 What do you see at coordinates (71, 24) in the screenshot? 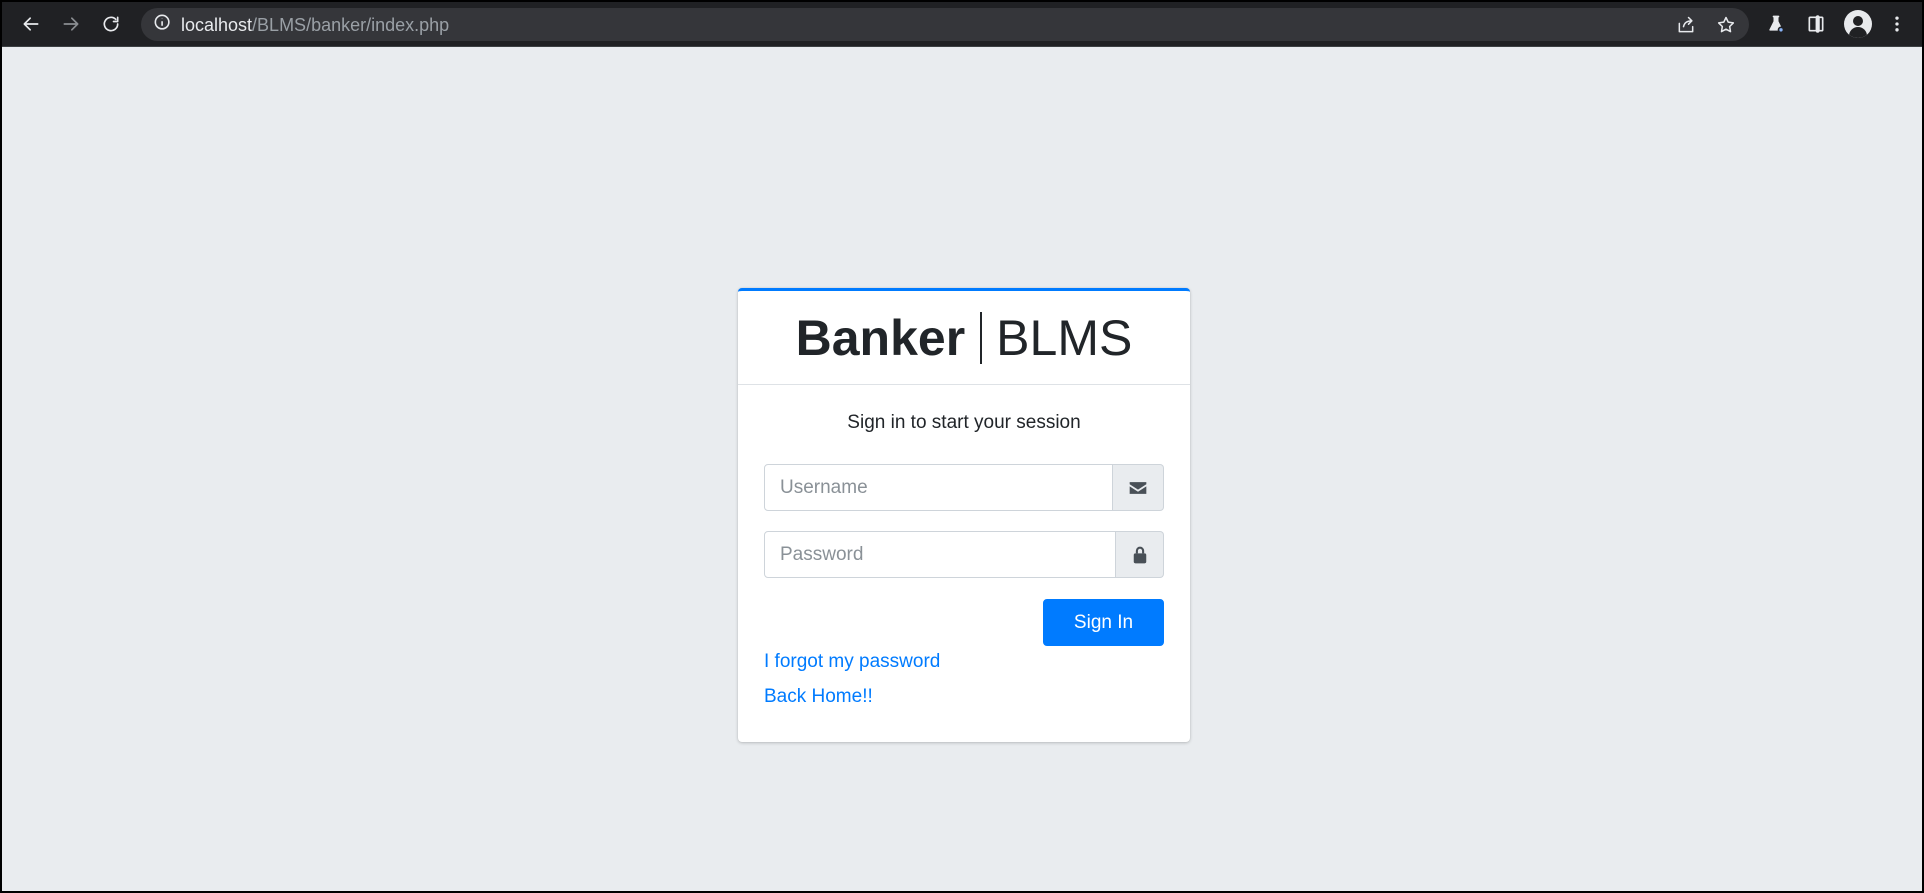
I see `forward-arrow-icon` at bounding box center [71, 24].